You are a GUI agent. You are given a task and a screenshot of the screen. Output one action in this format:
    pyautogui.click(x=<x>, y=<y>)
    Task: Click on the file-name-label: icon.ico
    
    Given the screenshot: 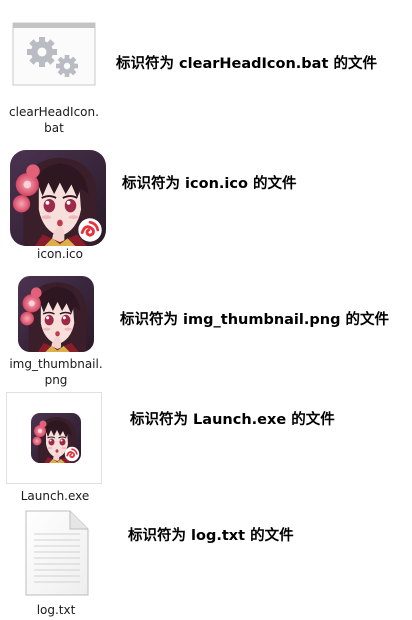 What is the action you would take?
    pyautogui.click(x=60, y=254)
    